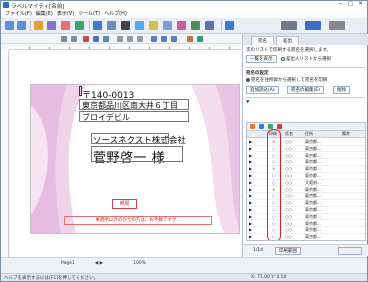 The height and width of the screenshot is (282, 368). What do you see at coordinates (309, 134) in the screenshot?
I see `col-address: 住所` at bounding box center [309, 134].